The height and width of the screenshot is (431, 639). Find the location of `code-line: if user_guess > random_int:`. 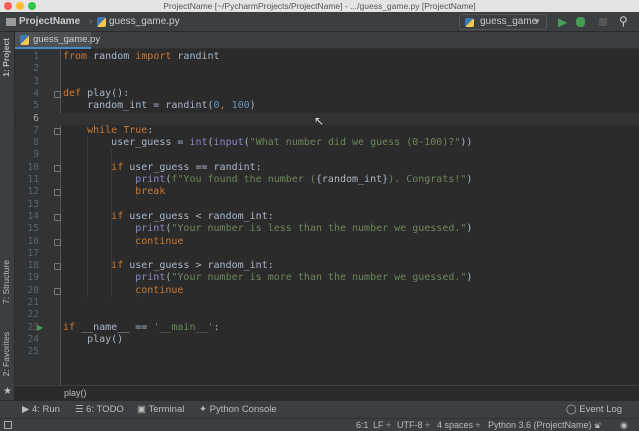

code-line: if user_guess > random_int: is located at coordinates (168, 266).